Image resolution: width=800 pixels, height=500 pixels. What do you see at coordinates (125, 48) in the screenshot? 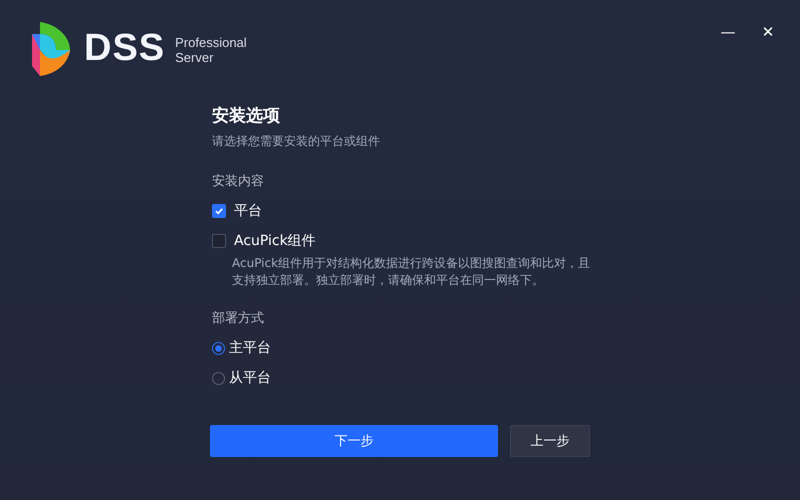
I see `brand-name: DSS` at bounding box center [125, 48].